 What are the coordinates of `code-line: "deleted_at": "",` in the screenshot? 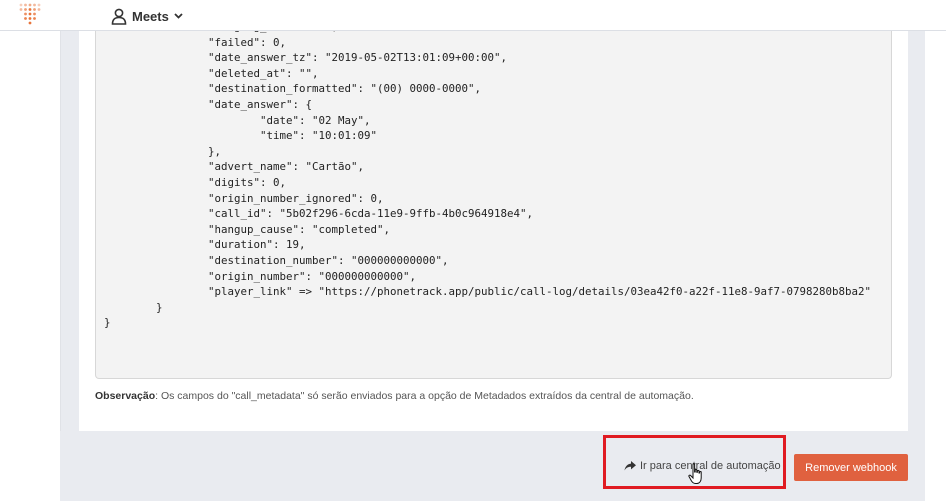 It's located at (211, 73).